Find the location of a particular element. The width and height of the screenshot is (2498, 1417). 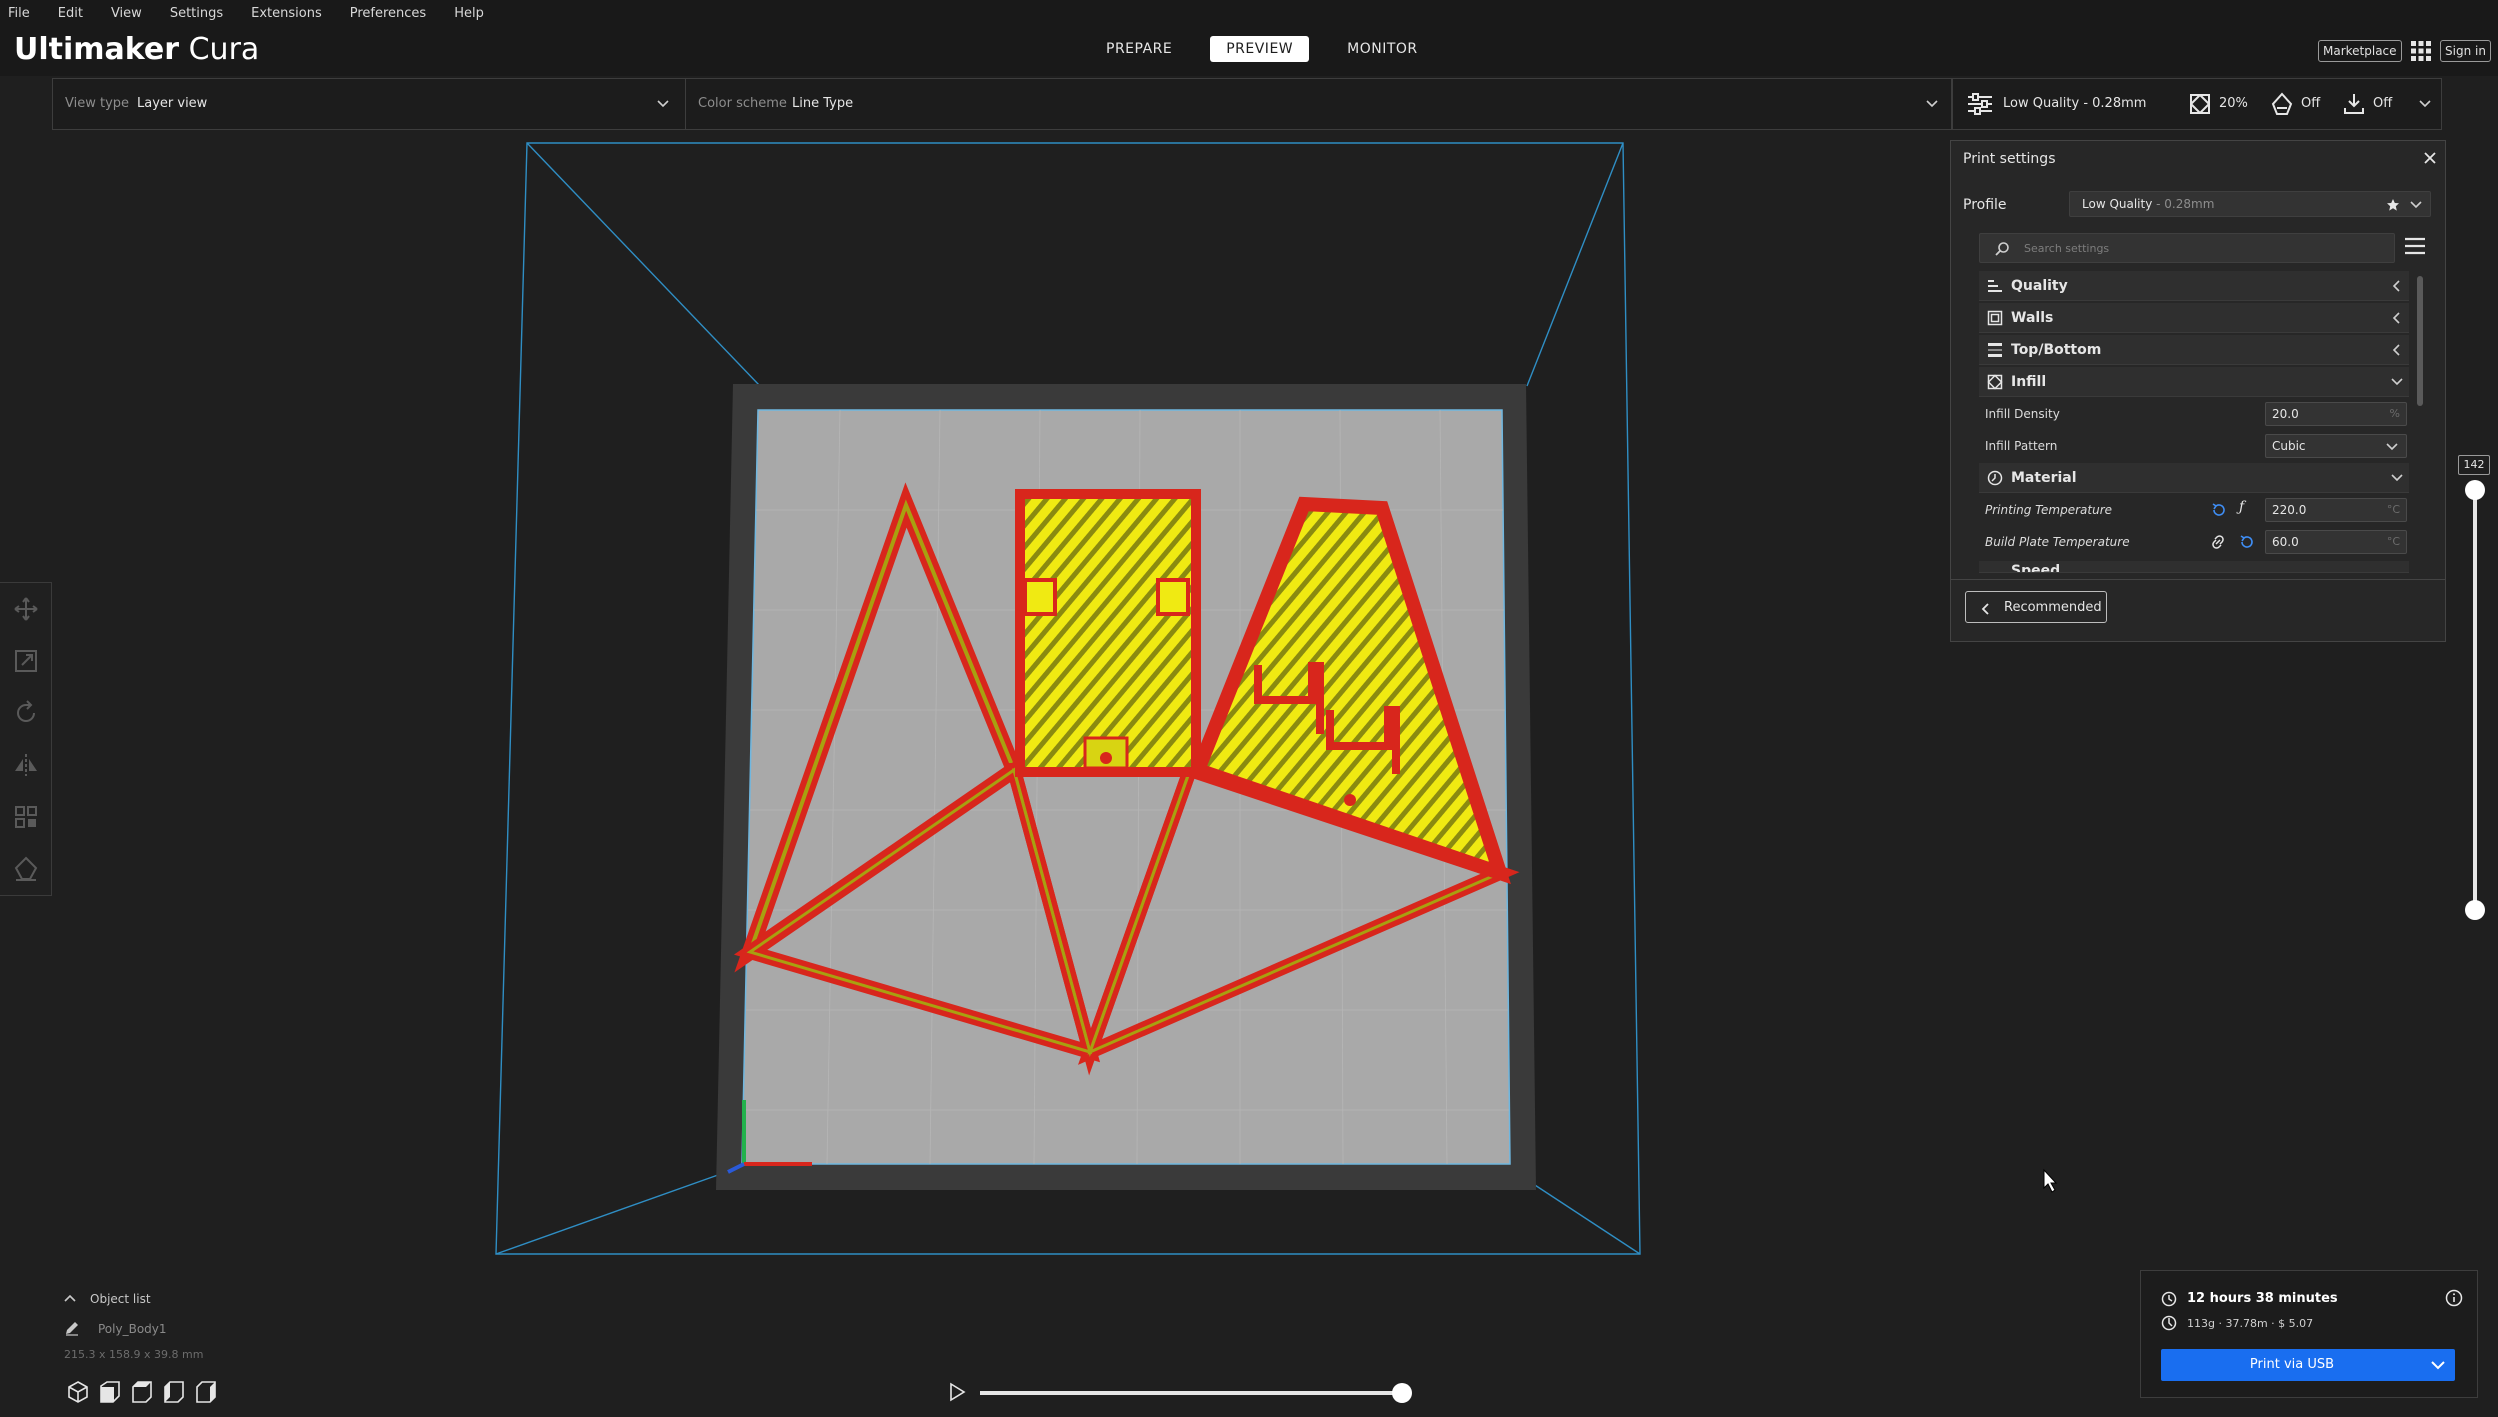

move-tool-icon is located at coordinates (26, 609).